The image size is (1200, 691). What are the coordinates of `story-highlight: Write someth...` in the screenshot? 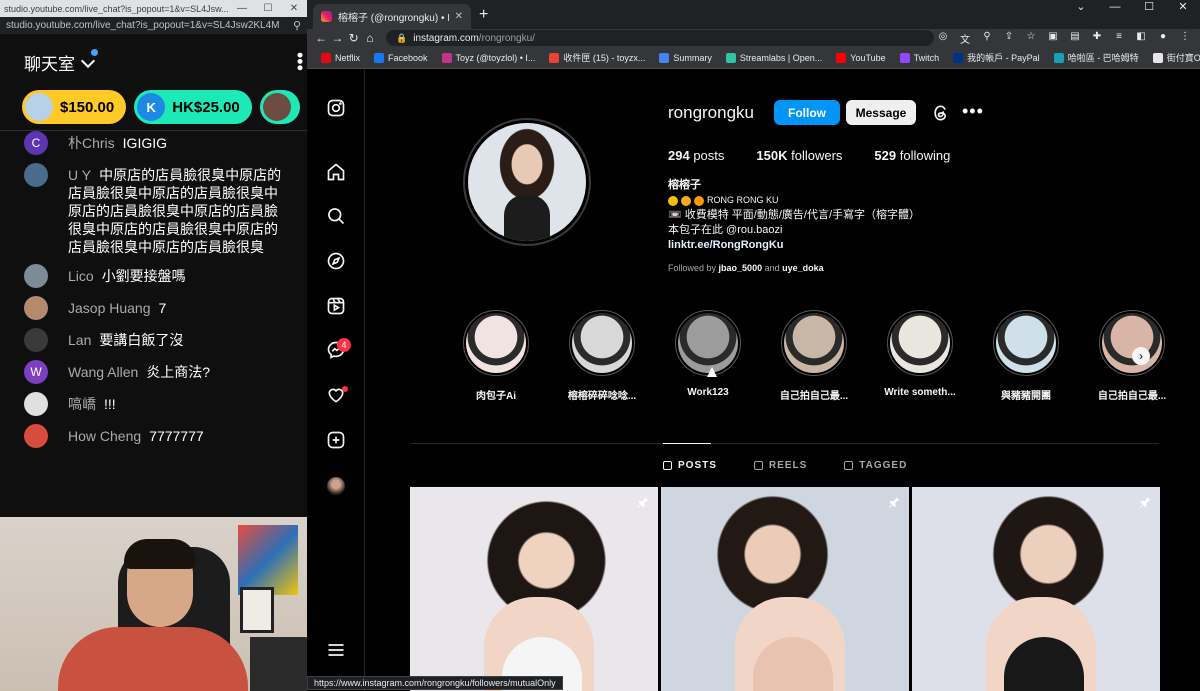 It's located at (920, 356).